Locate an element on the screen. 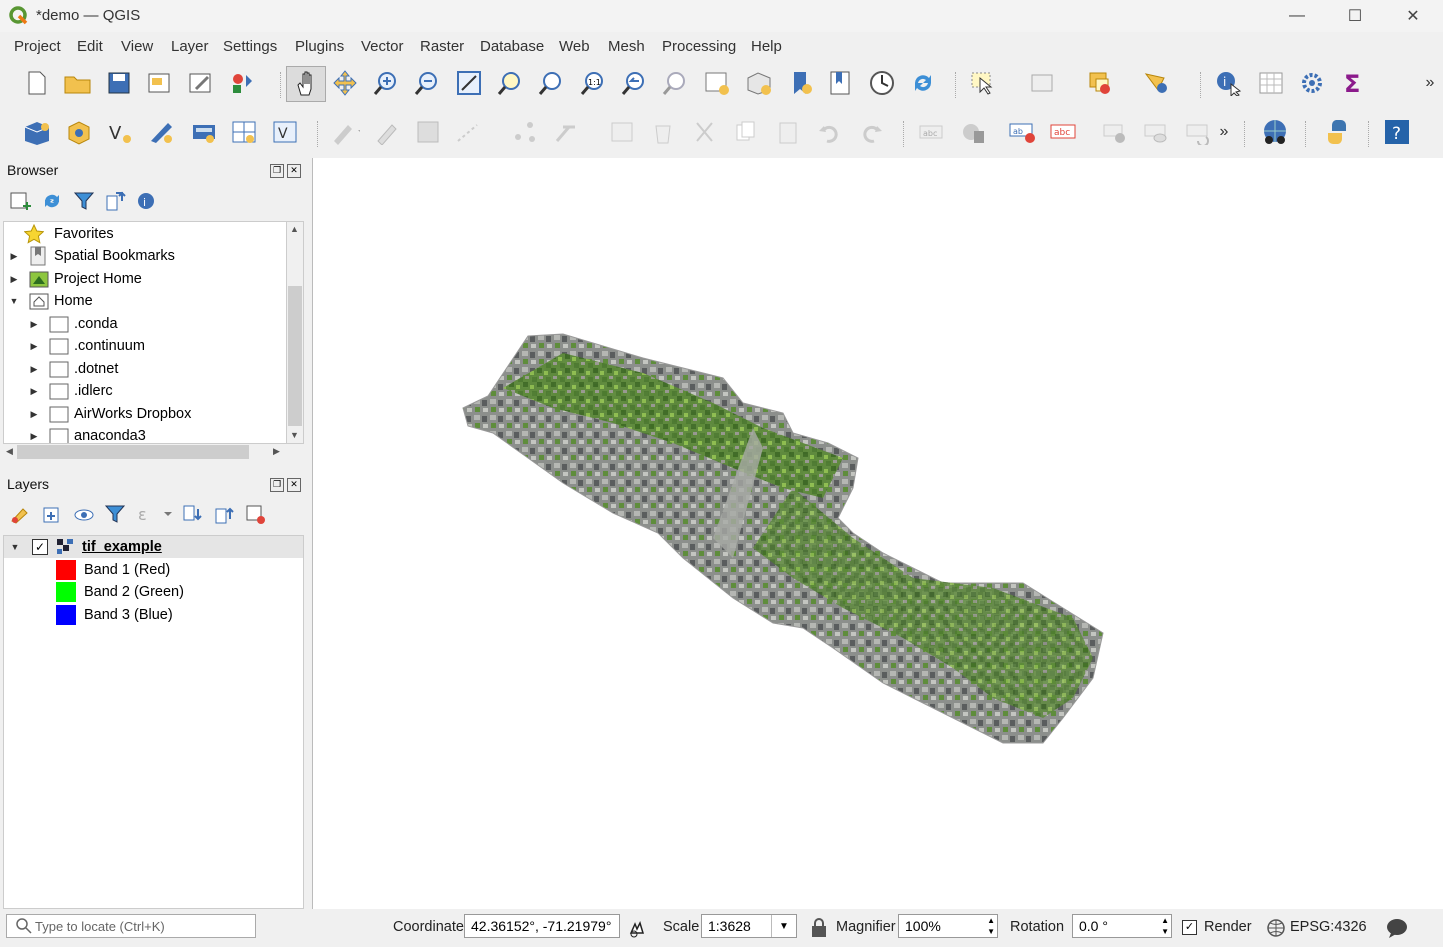 The width and height of the screenshot is (1443, 947). zoom-to-layer-icon is located at coordinates (551, 83).